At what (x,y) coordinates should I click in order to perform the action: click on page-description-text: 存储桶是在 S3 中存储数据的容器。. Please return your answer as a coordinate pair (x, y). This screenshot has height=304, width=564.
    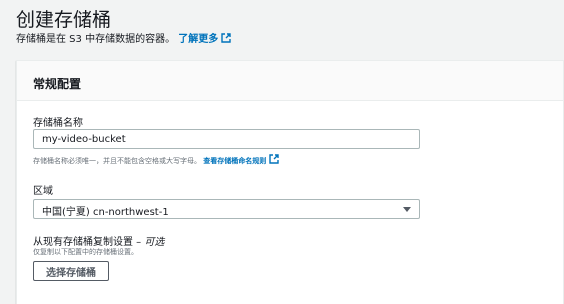
    Looking at the image, I should click on (96, 39).